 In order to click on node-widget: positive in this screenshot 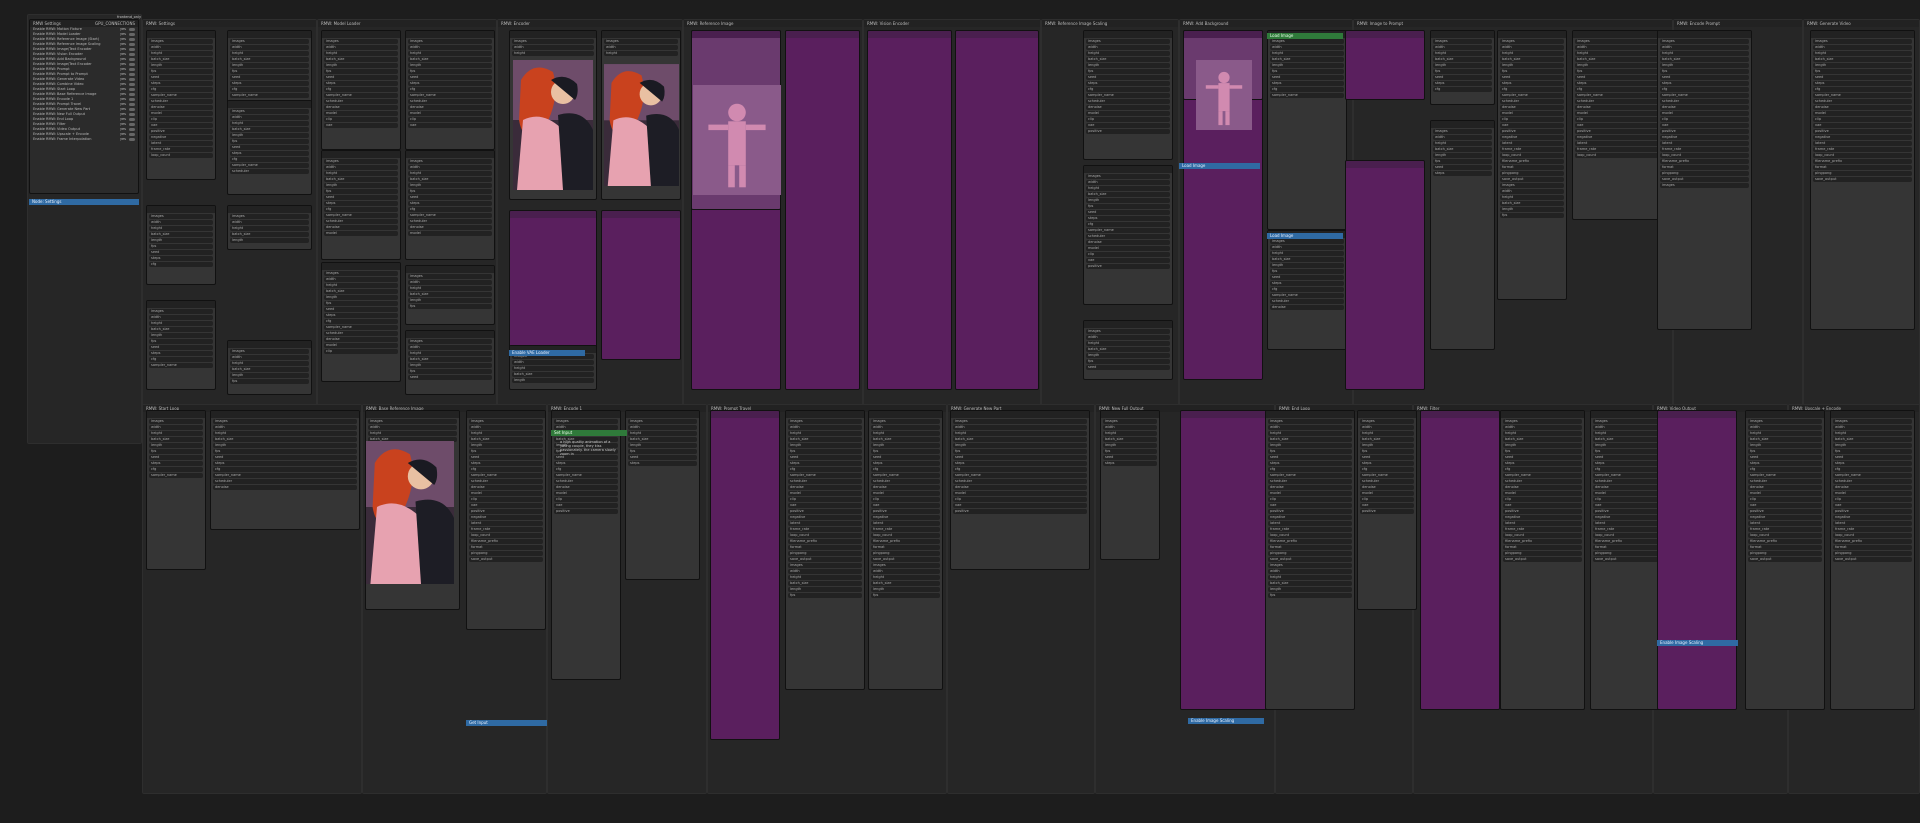, I will do `click(1862, 131)`.